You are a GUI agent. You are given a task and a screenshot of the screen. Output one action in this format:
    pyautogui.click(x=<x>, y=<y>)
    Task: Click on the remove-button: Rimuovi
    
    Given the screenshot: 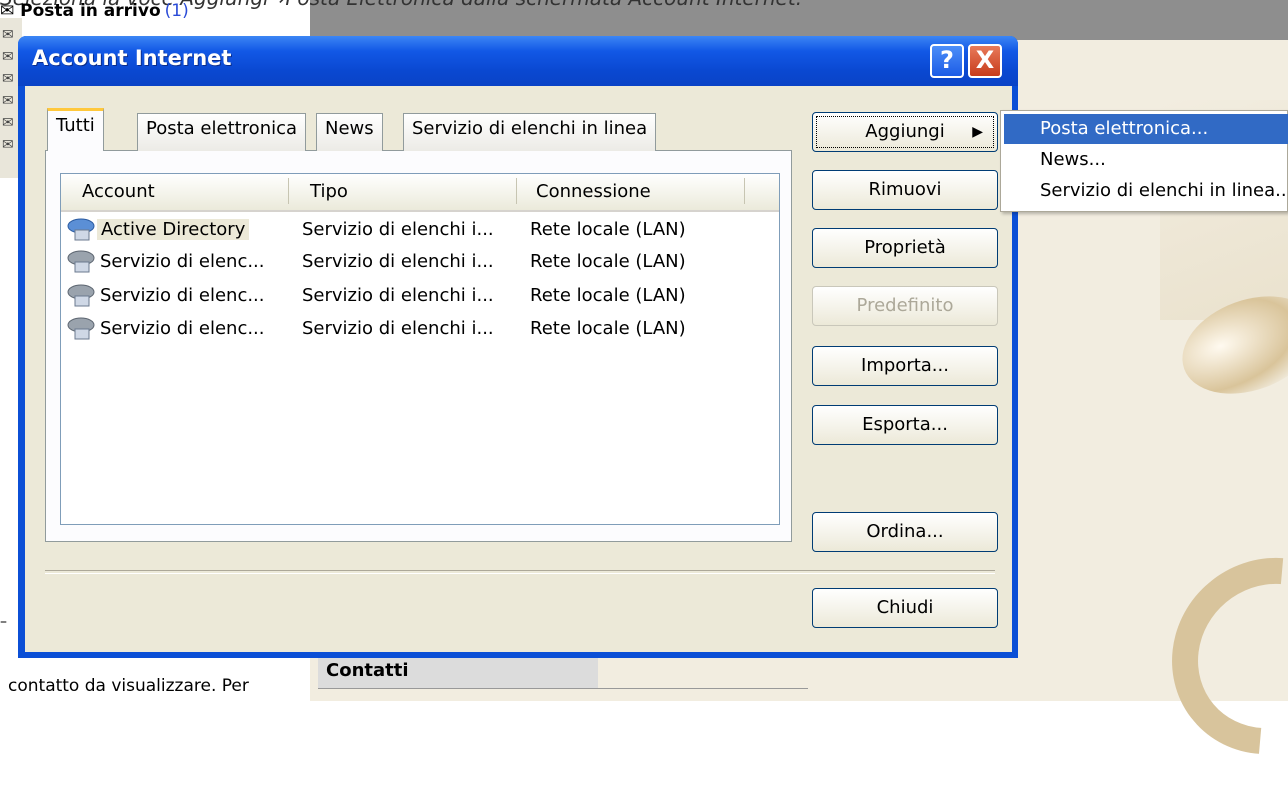 What is the action you would take?
    pyautogui.click(x=905, y=190)
    